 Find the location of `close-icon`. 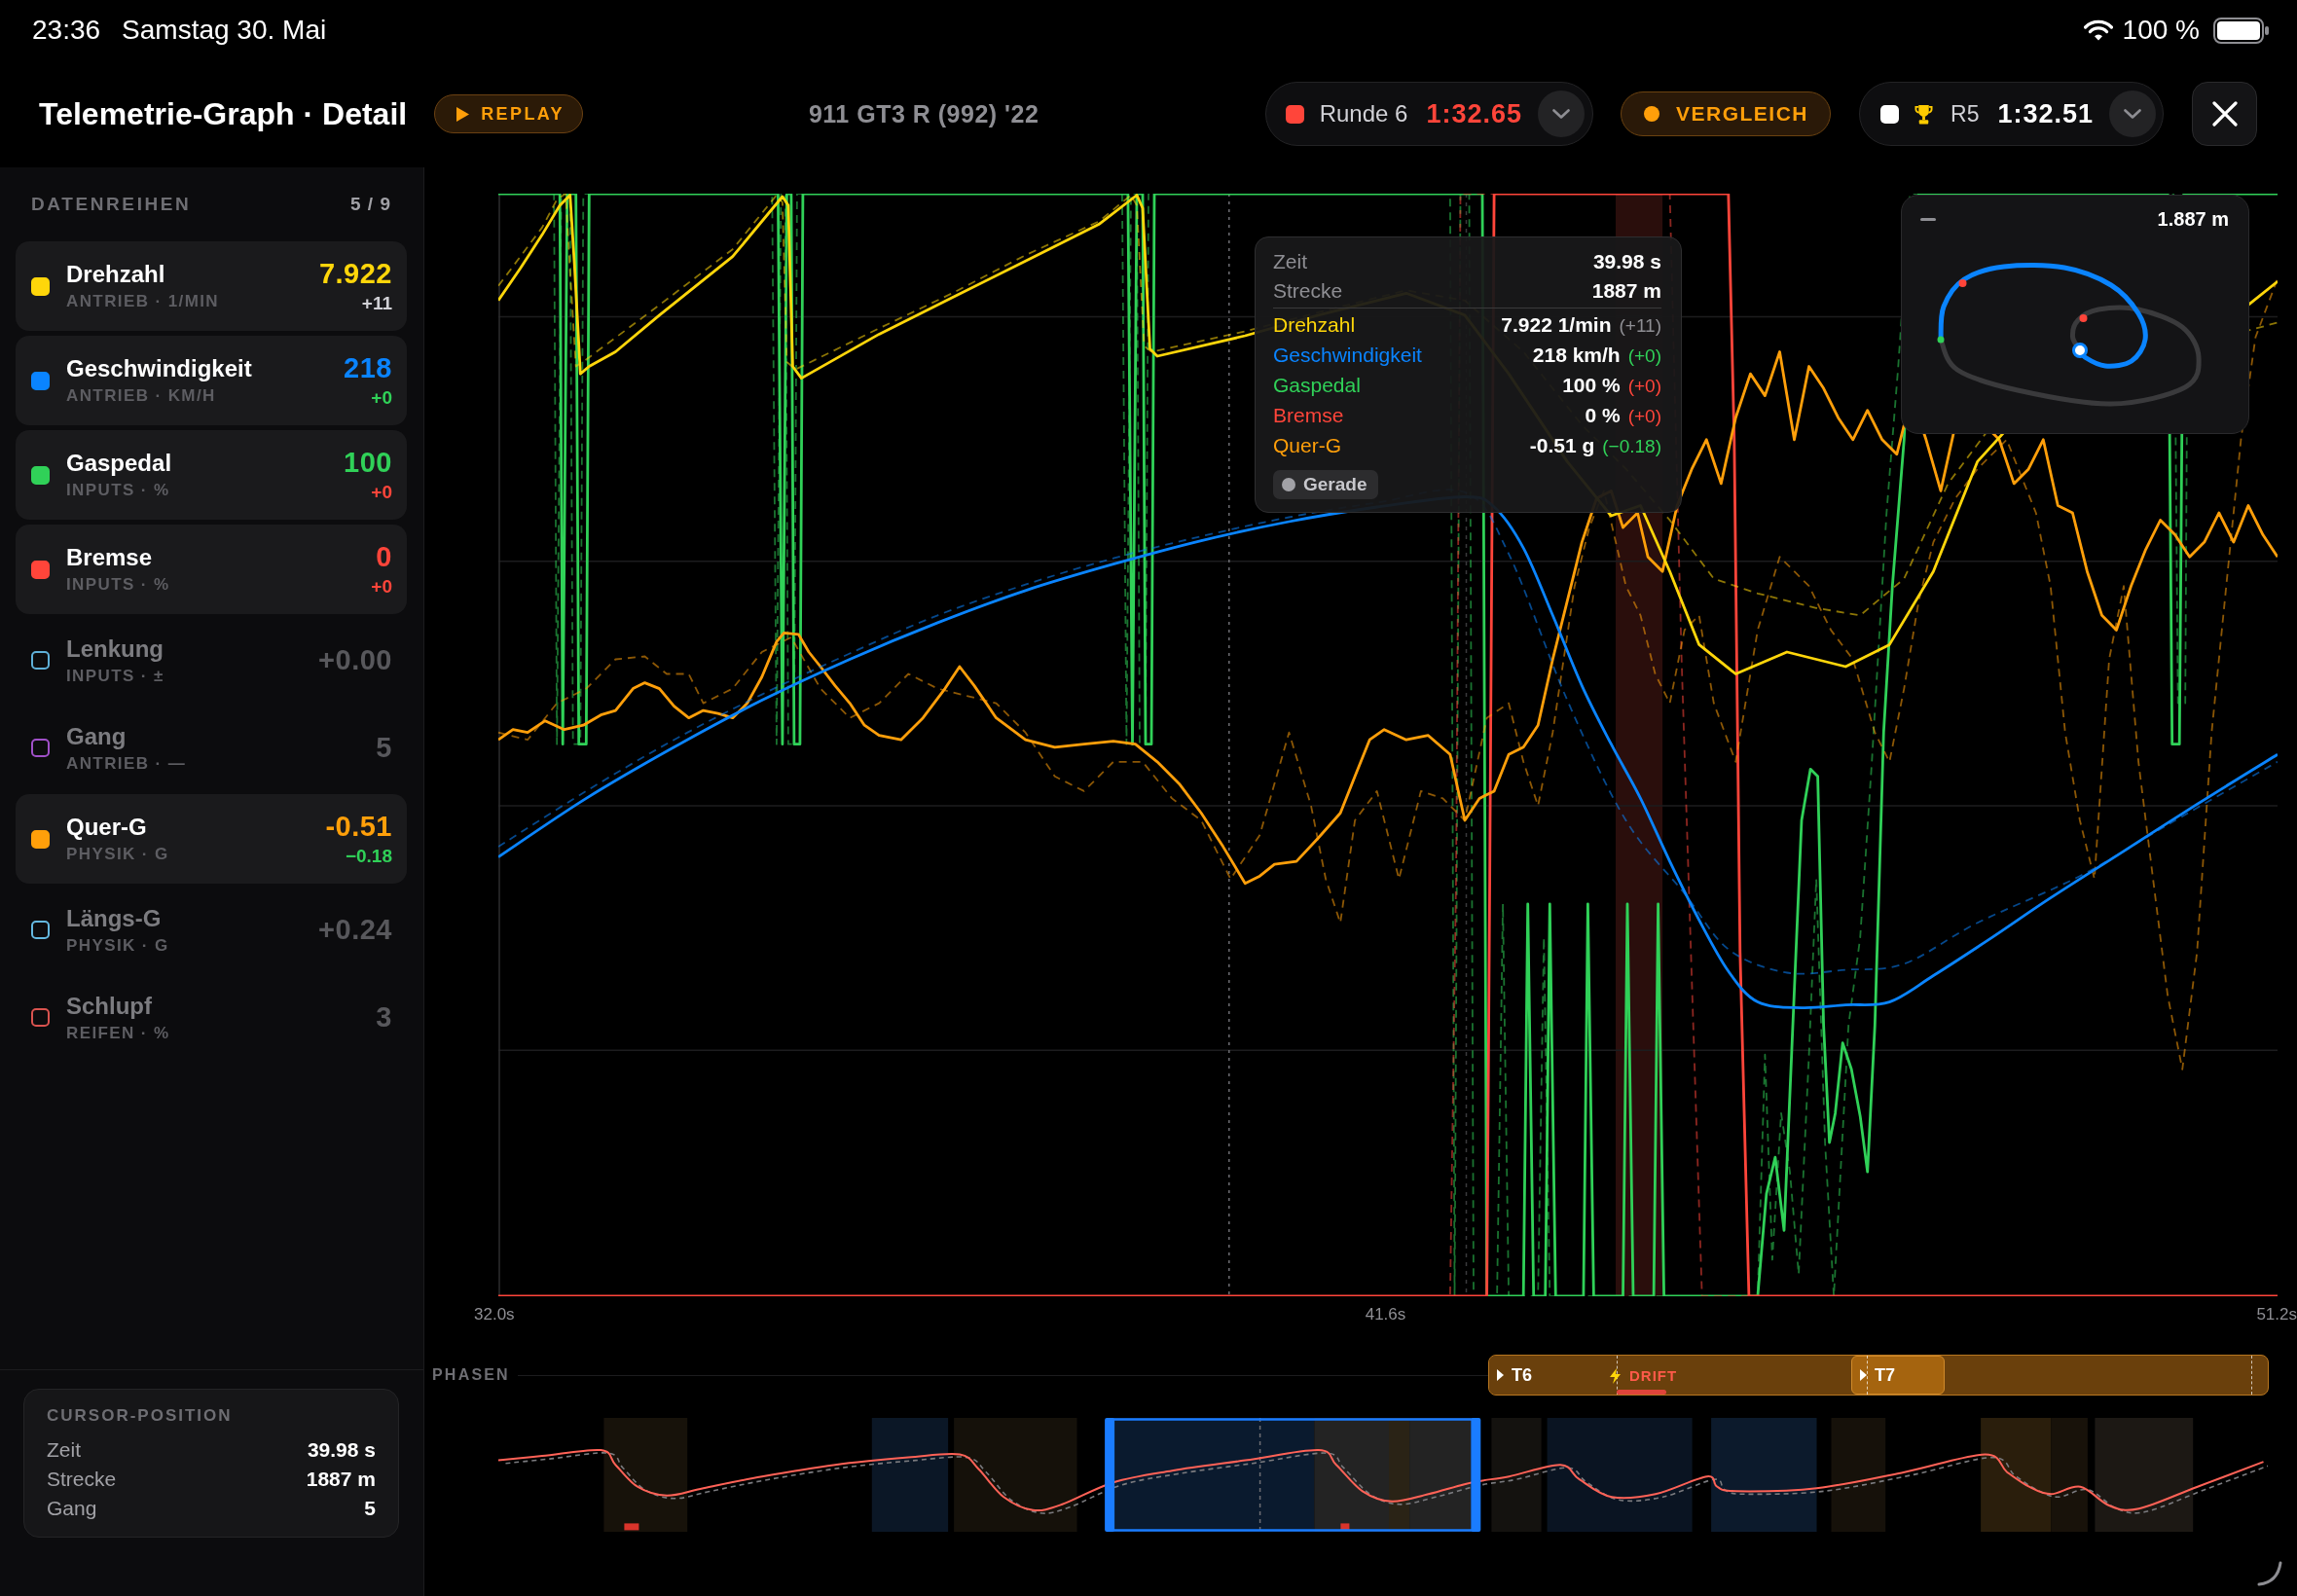

close-icon is located at coordinates (2224, 114).